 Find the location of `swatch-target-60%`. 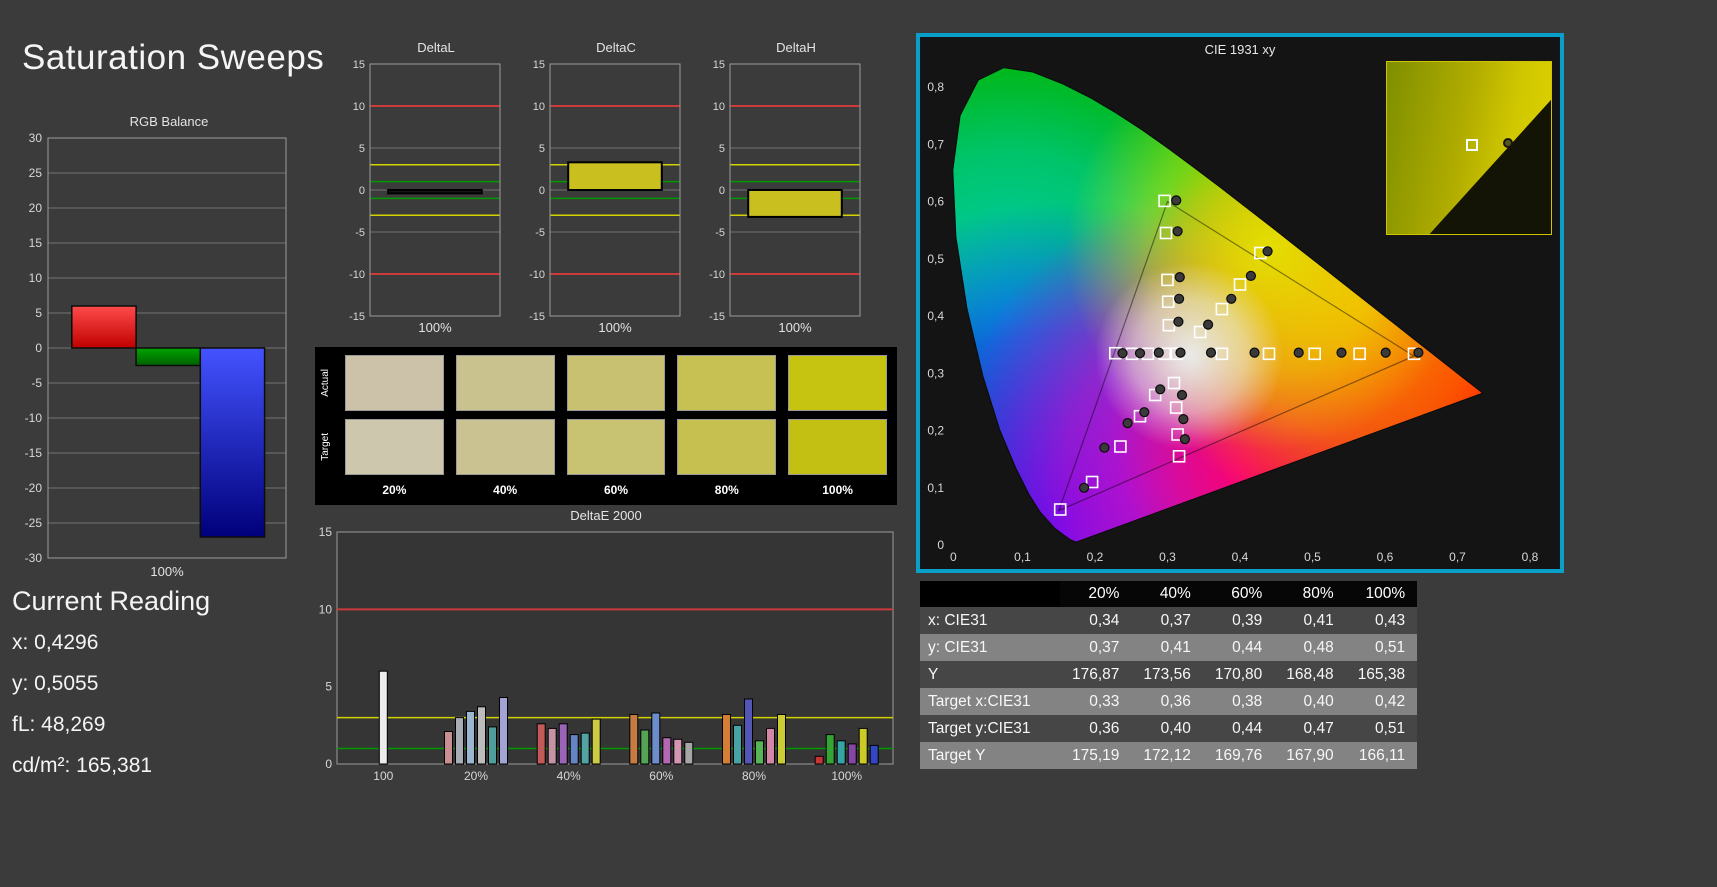

swatch-target-60% is located at coordinates (616, 447).